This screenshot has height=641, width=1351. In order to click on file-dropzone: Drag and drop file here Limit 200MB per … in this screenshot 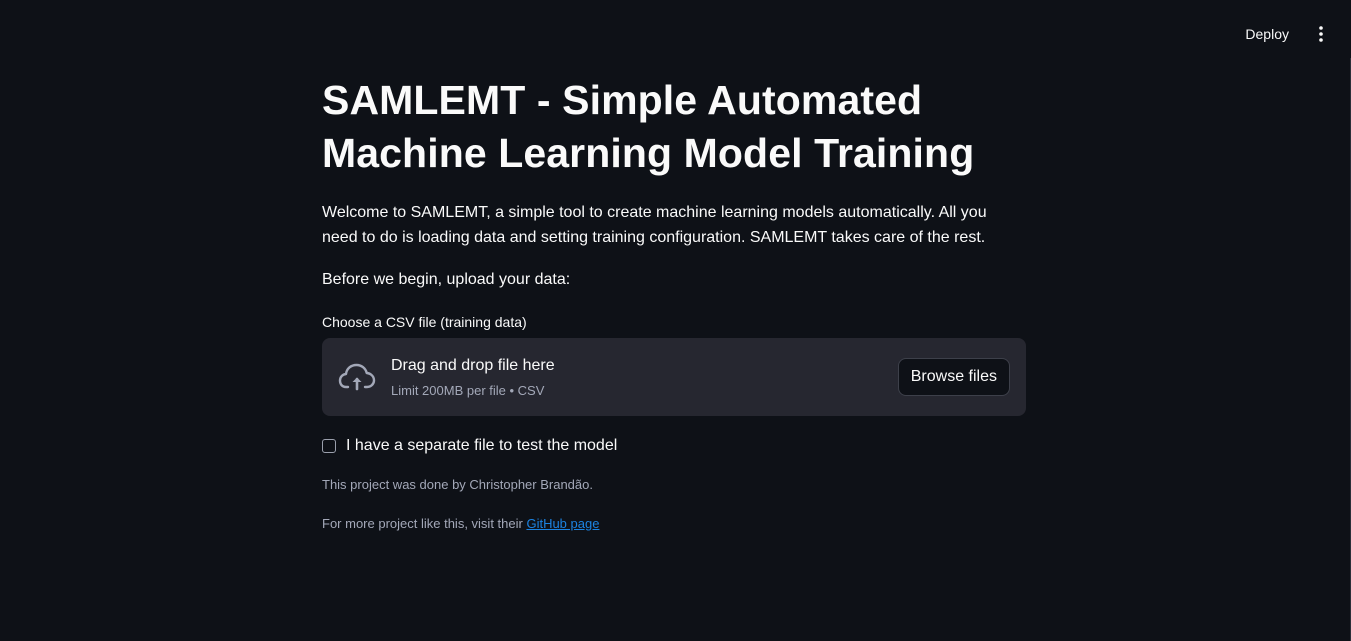, I will do `click(674, 377)`.